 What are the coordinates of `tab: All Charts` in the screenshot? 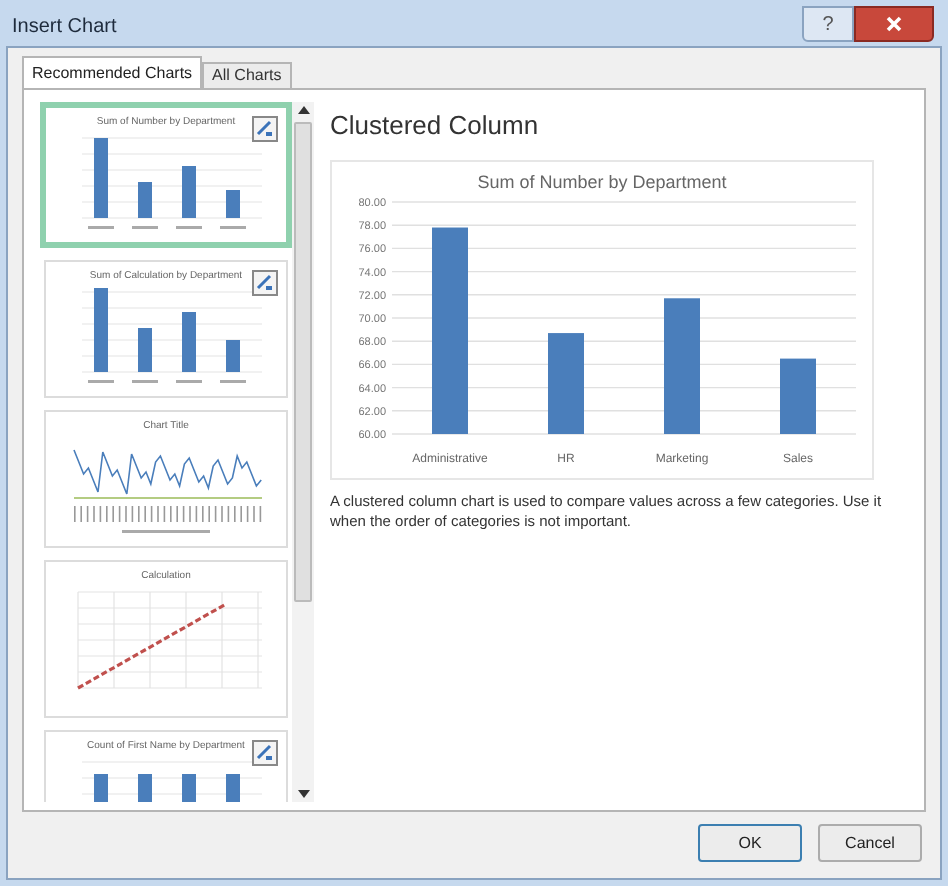 It's located at (247, 75).